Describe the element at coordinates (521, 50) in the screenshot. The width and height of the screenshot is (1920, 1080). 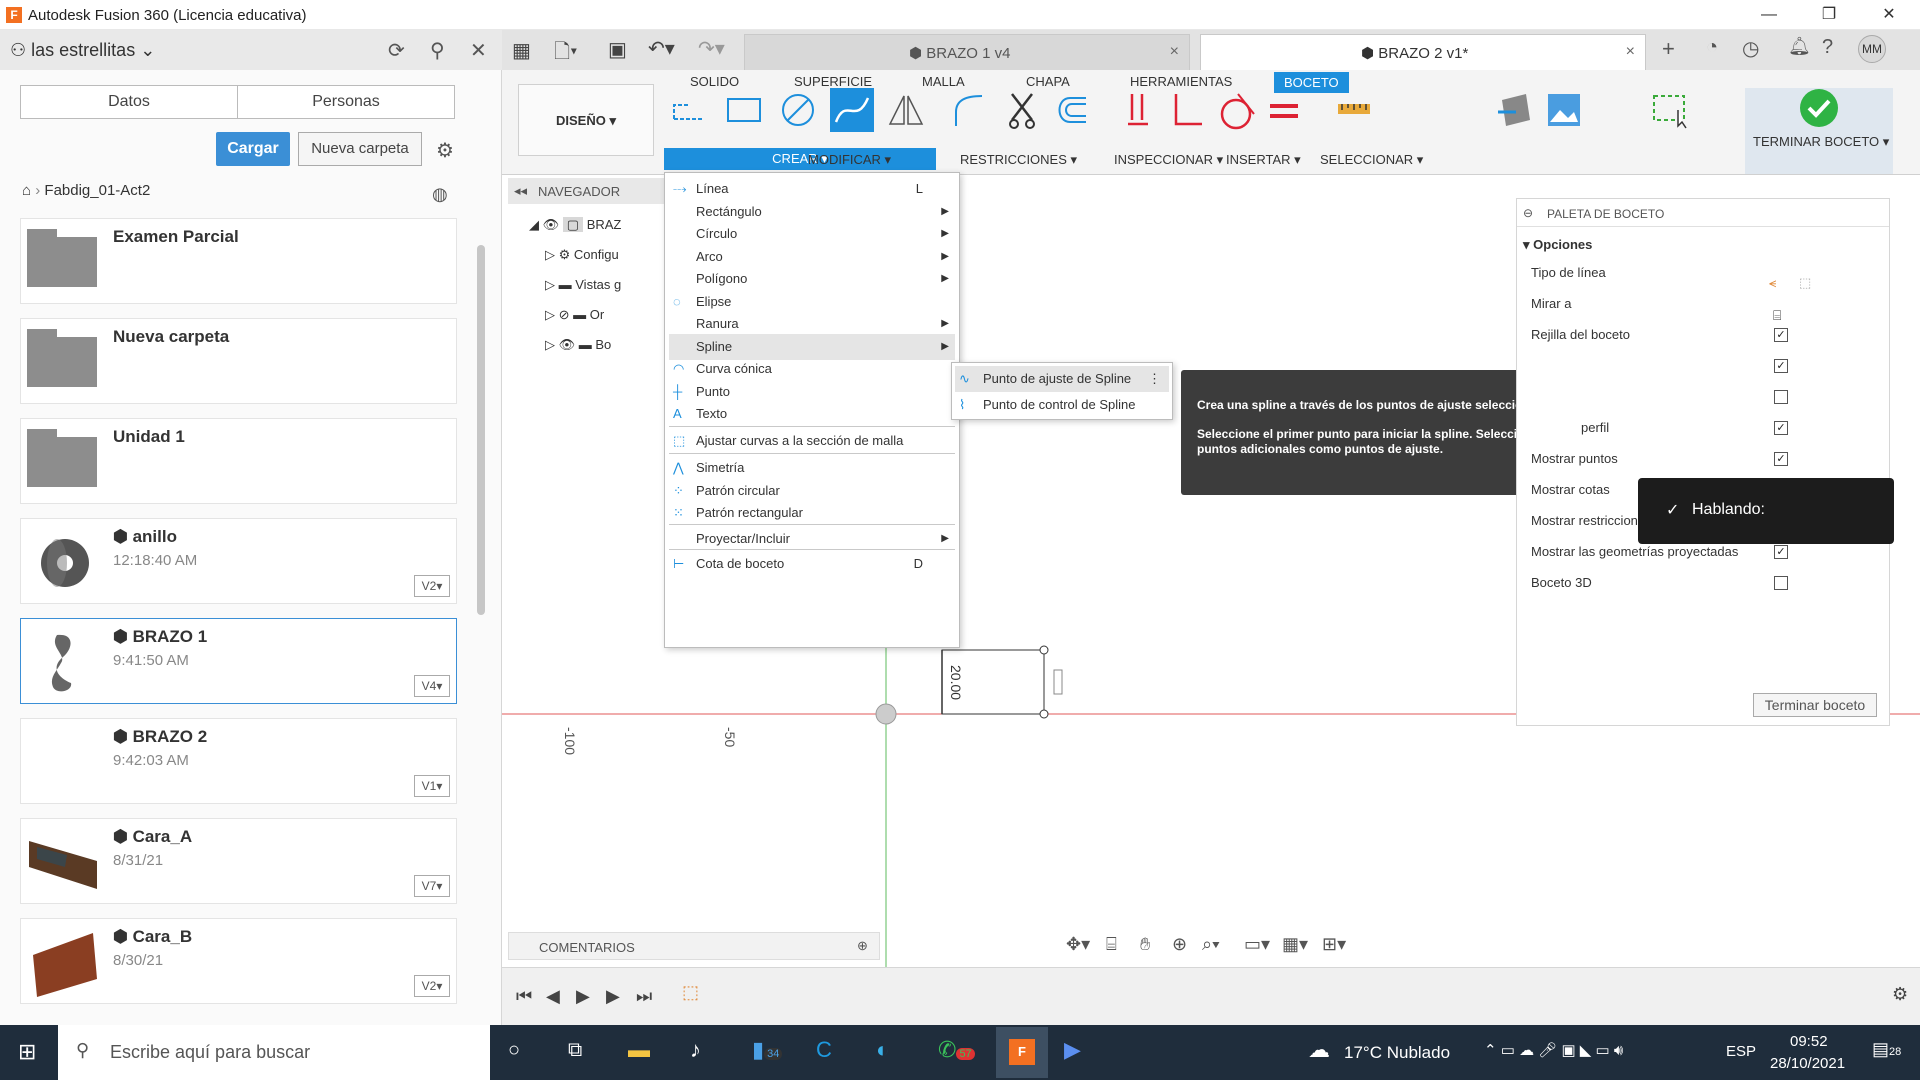
I see `grid-menu-icon: ▦` at that location.